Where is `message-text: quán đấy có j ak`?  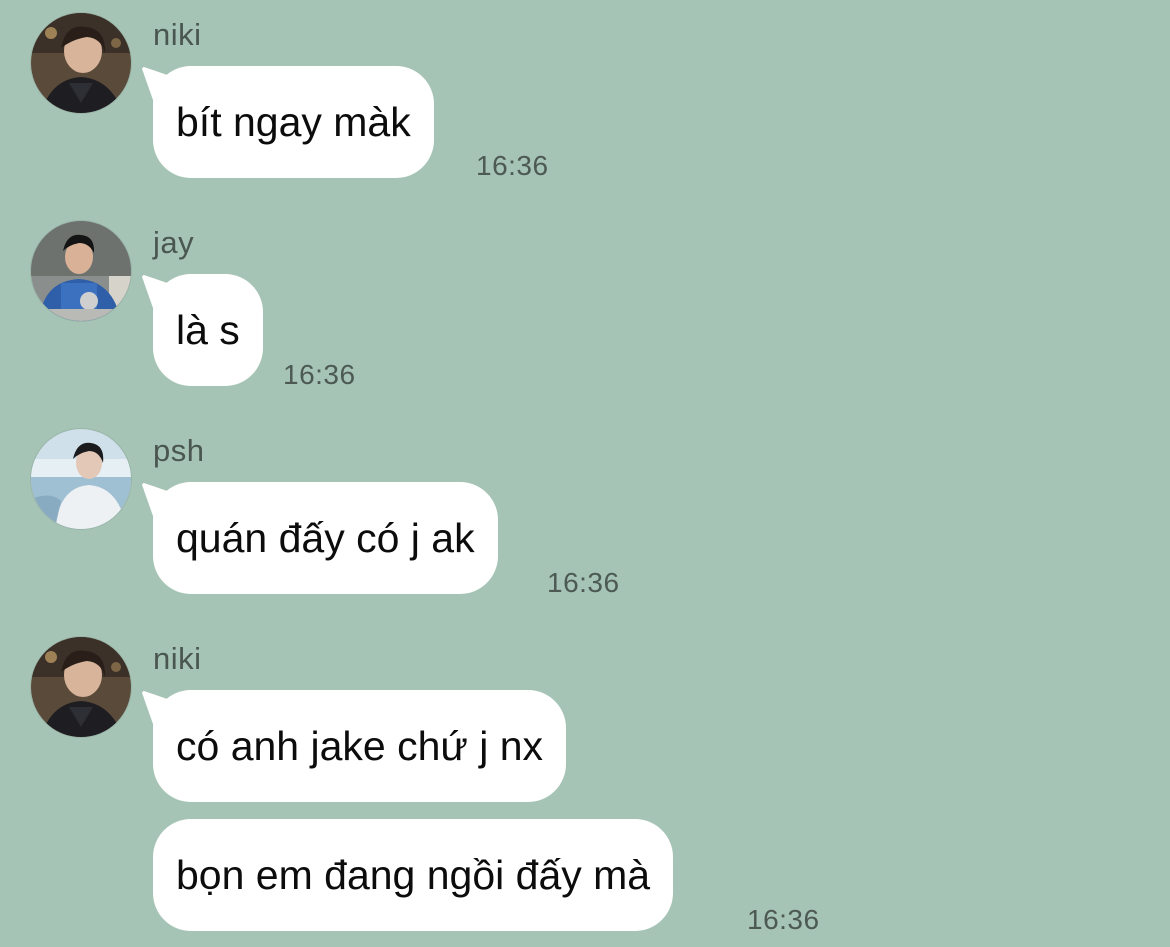
message-text: quán đấy có j ak is located at coordinates (325, 537).